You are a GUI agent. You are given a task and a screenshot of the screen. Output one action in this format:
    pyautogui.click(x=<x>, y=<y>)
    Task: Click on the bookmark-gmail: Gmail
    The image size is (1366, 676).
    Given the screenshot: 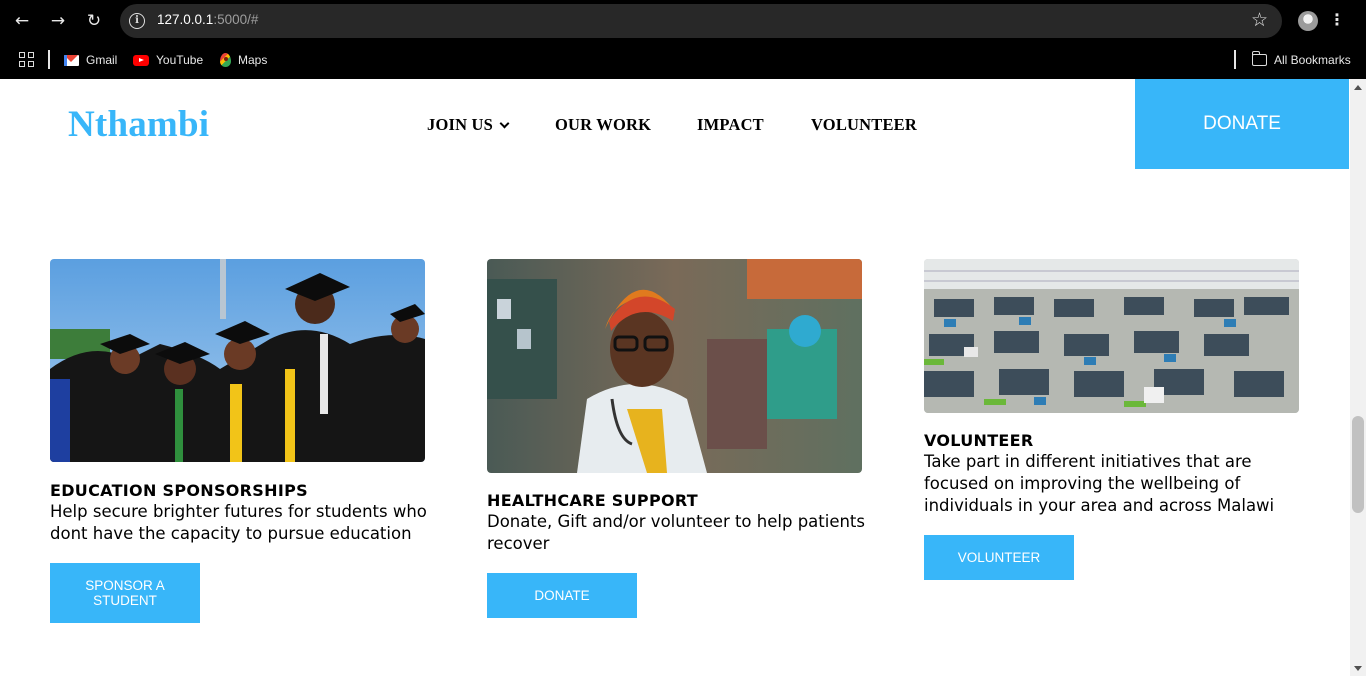 What is the action you would take?
    pyautogui.click(x=90, y=60)
    